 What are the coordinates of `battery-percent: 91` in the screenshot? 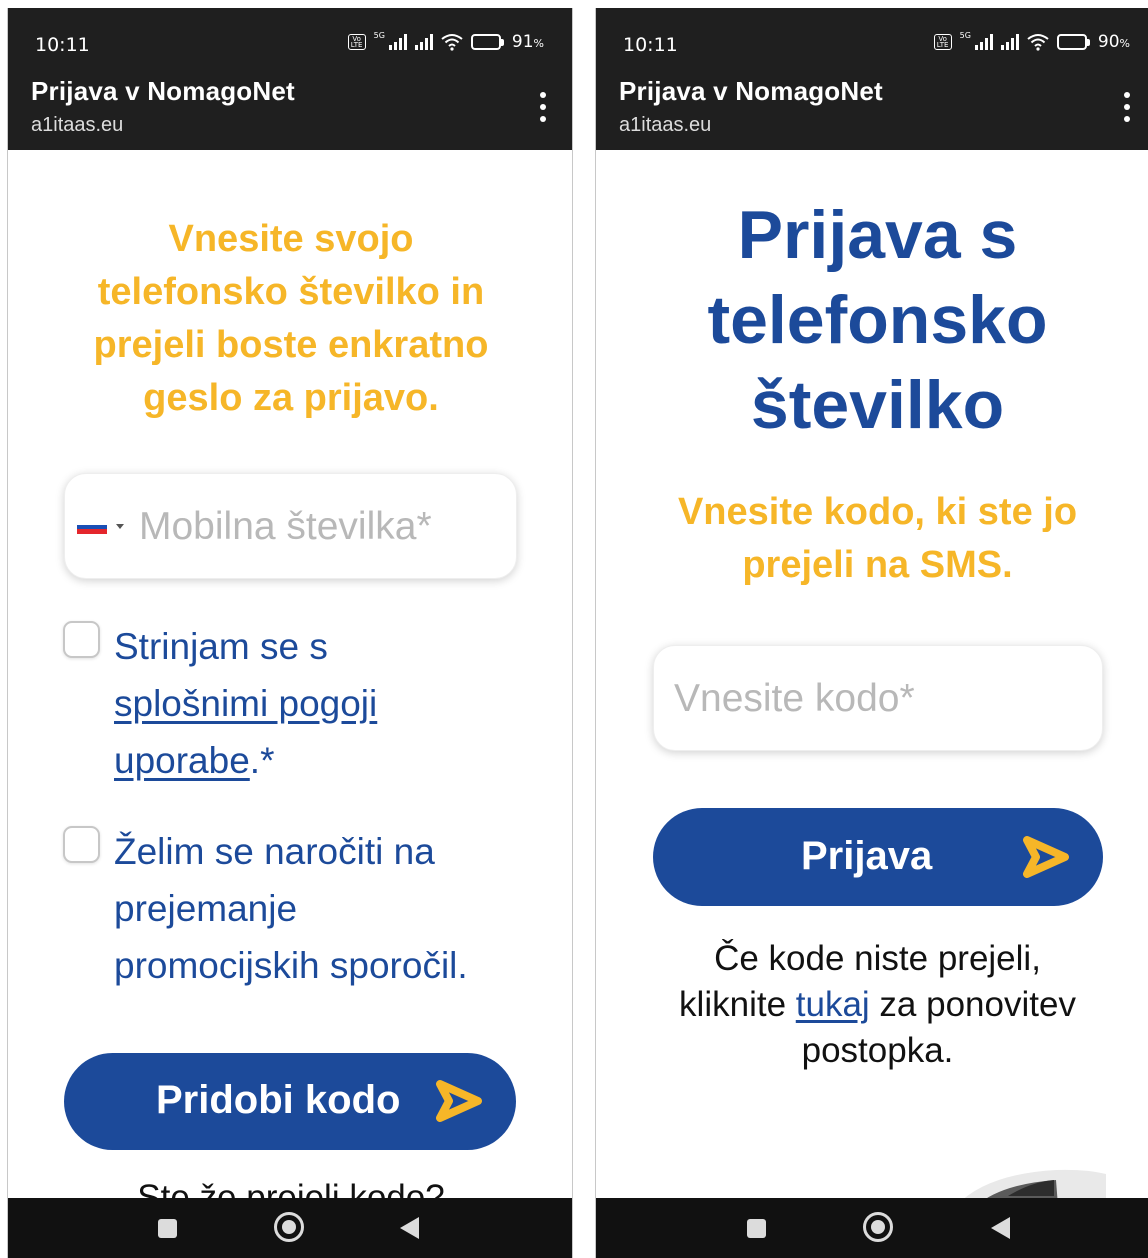 It's located at (522, 42).